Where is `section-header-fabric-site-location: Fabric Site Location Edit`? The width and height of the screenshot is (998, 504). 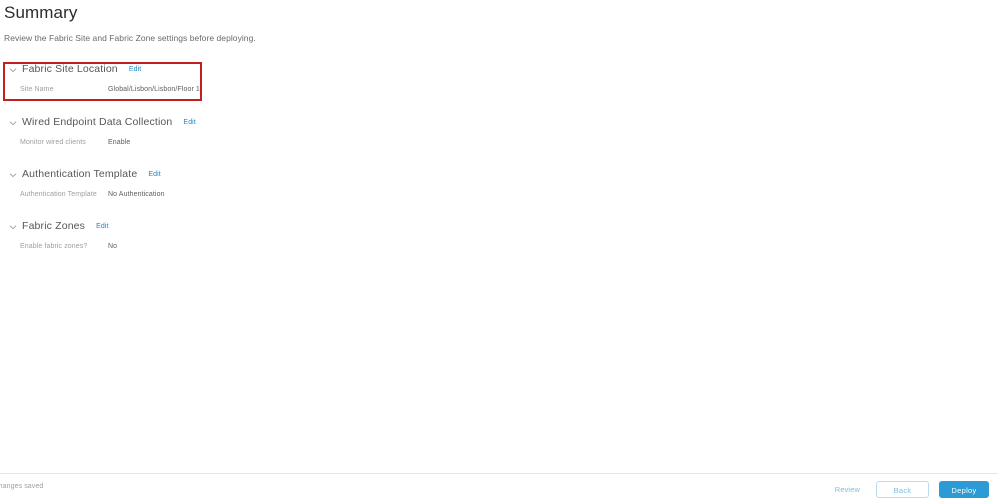 section-header-fabric-site-location: Fabric Site Location Edit is located at coordinates (499, 69).